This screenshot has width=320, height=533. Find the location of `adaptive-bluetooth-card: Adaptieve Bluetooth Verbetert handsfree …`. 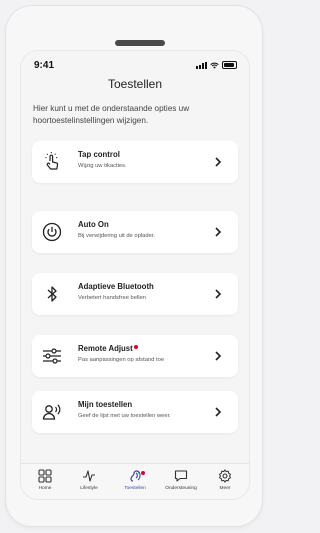

adaptive-bluetooth-card: Adaptieve Bluetooth Verbetert handsfree … is located at coordinates (135, 294).